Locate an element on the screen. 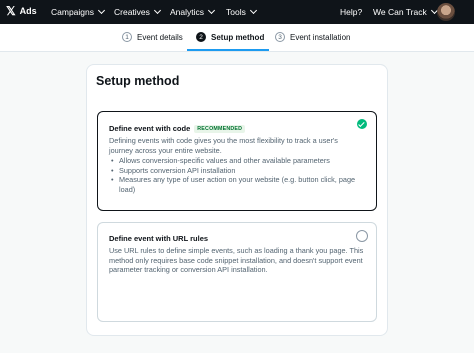 The height and width of the screenshot is (353, 474). option-title: Define event with URL rules is located at coordinates (159, 238).